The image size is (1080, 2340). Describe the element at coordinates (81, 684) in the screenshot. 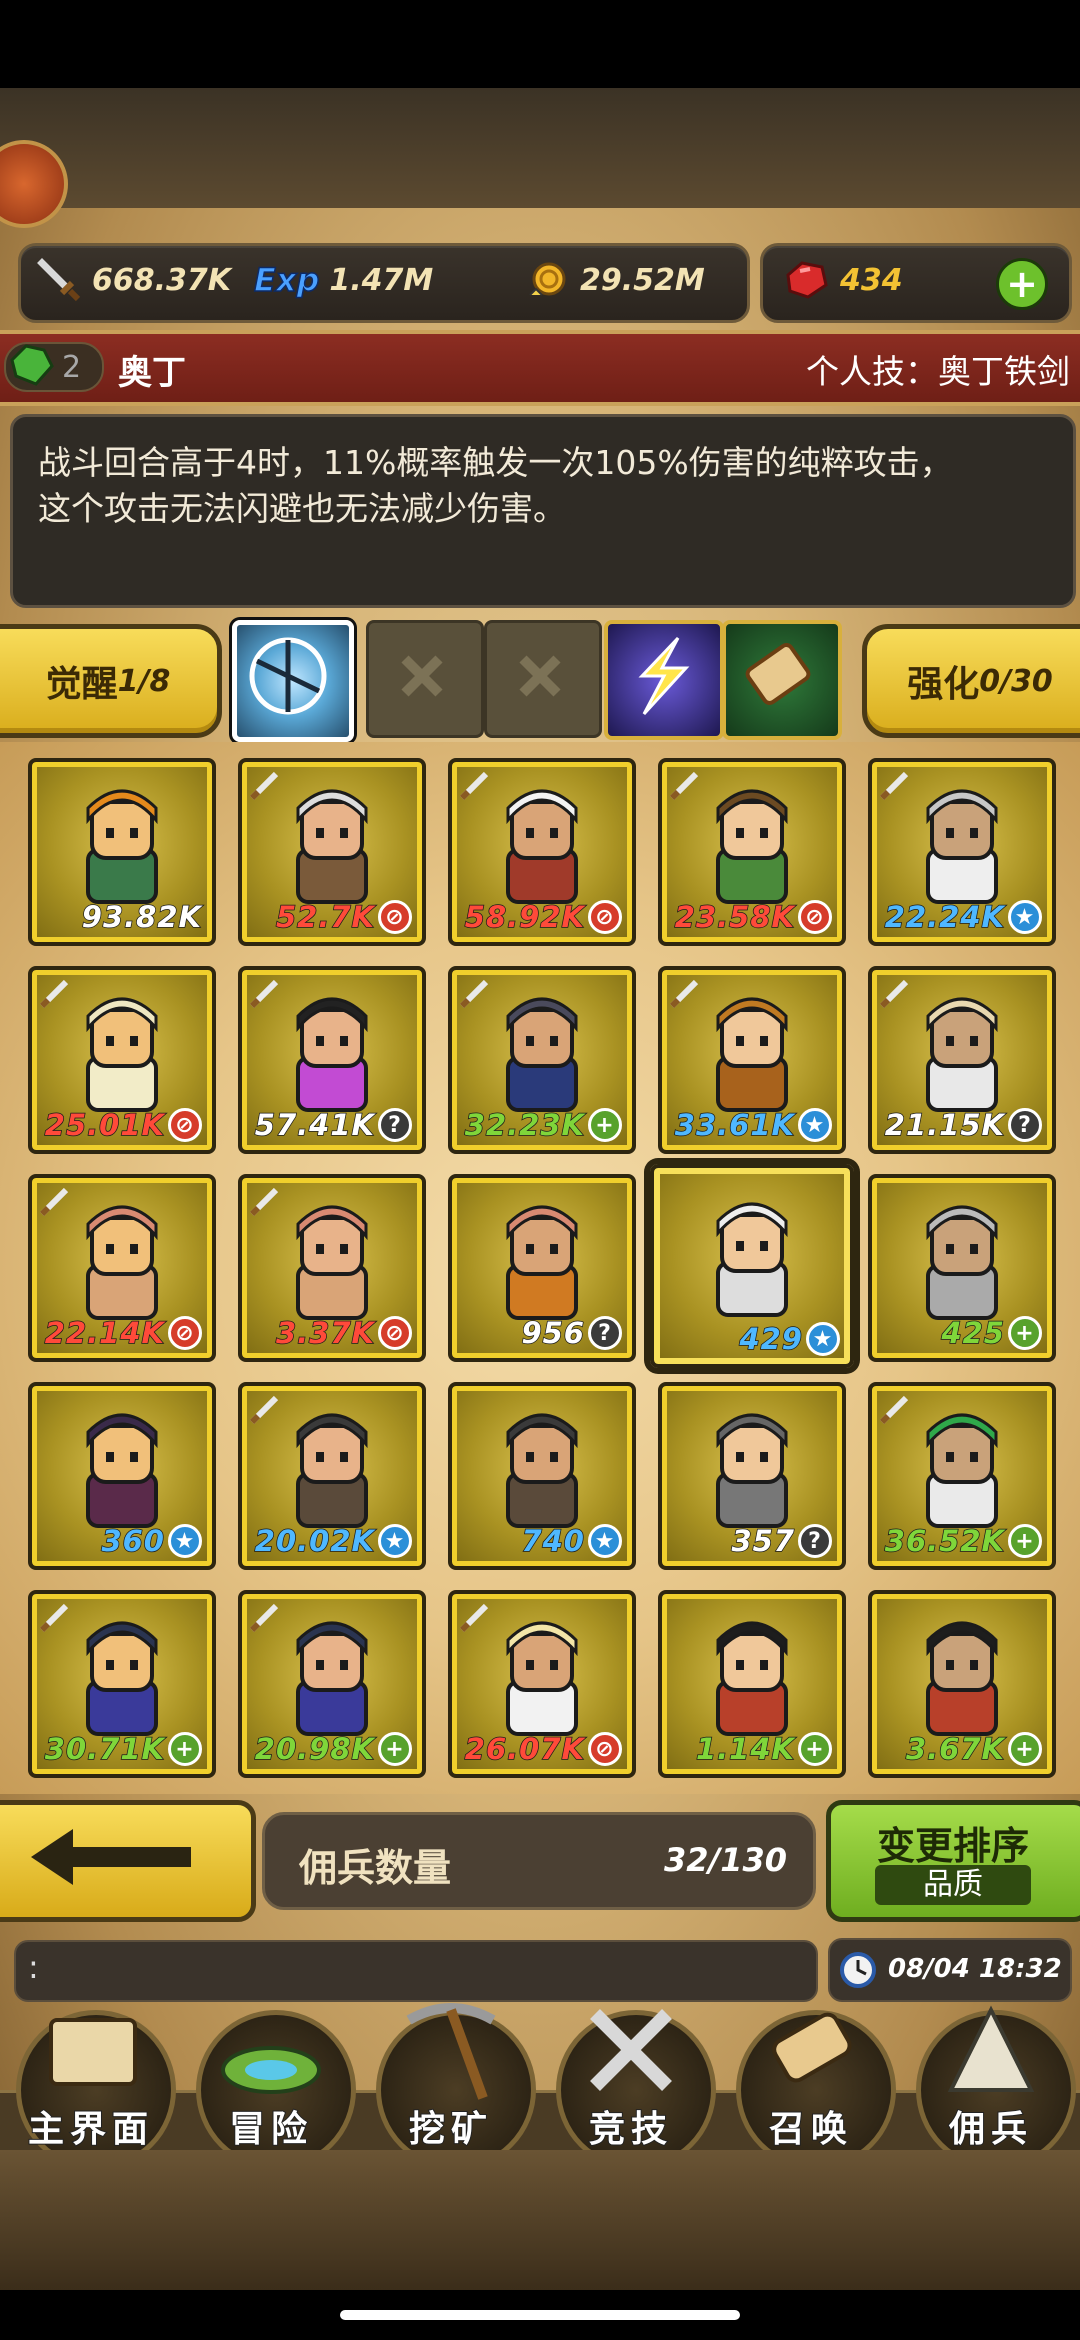

I see `awaken-label: 觉醒` at that location.